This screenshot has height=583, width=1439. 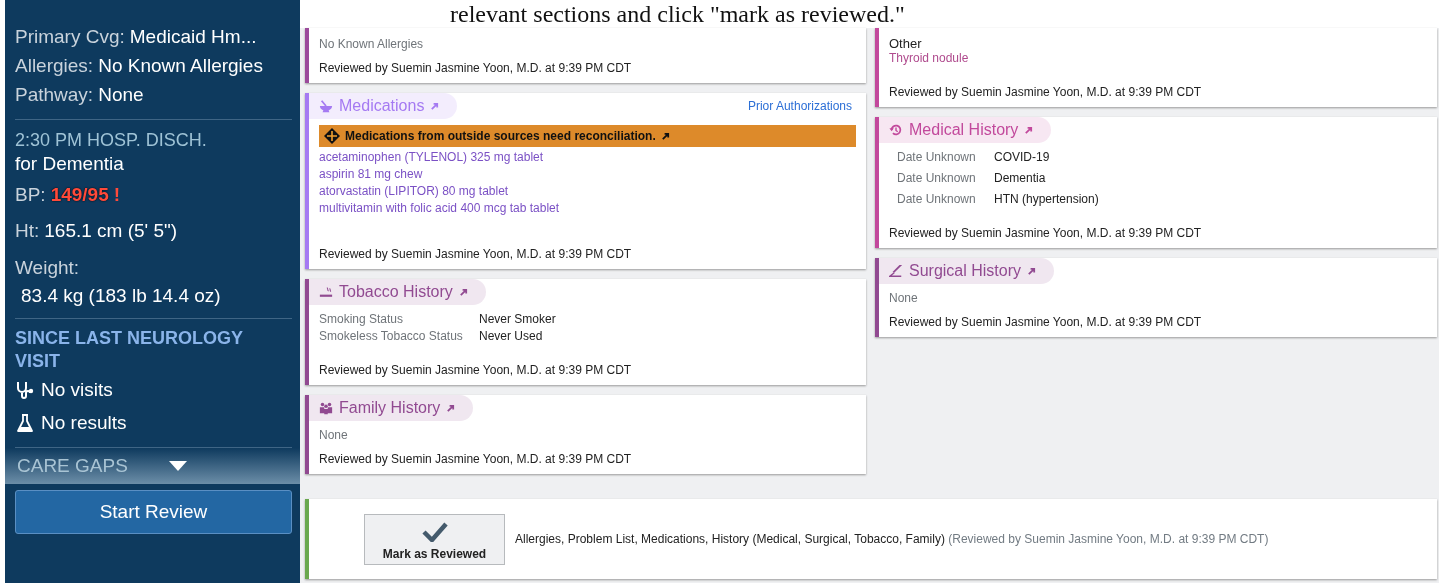 What do you see at coordinates (892, 539) in the screenshot?
I see `review-summary: Allergies, Problem List, Medications, History (Medical, Surgical, Tobacco, Family) (Reviewed by Suemin Jasmine Yoon, M.D. at 9:39 PM CDT)` at bounding box center [892, 539].